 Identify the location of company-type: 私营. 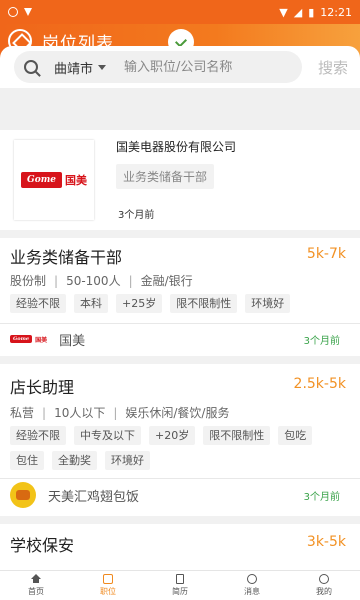
(22, 413).